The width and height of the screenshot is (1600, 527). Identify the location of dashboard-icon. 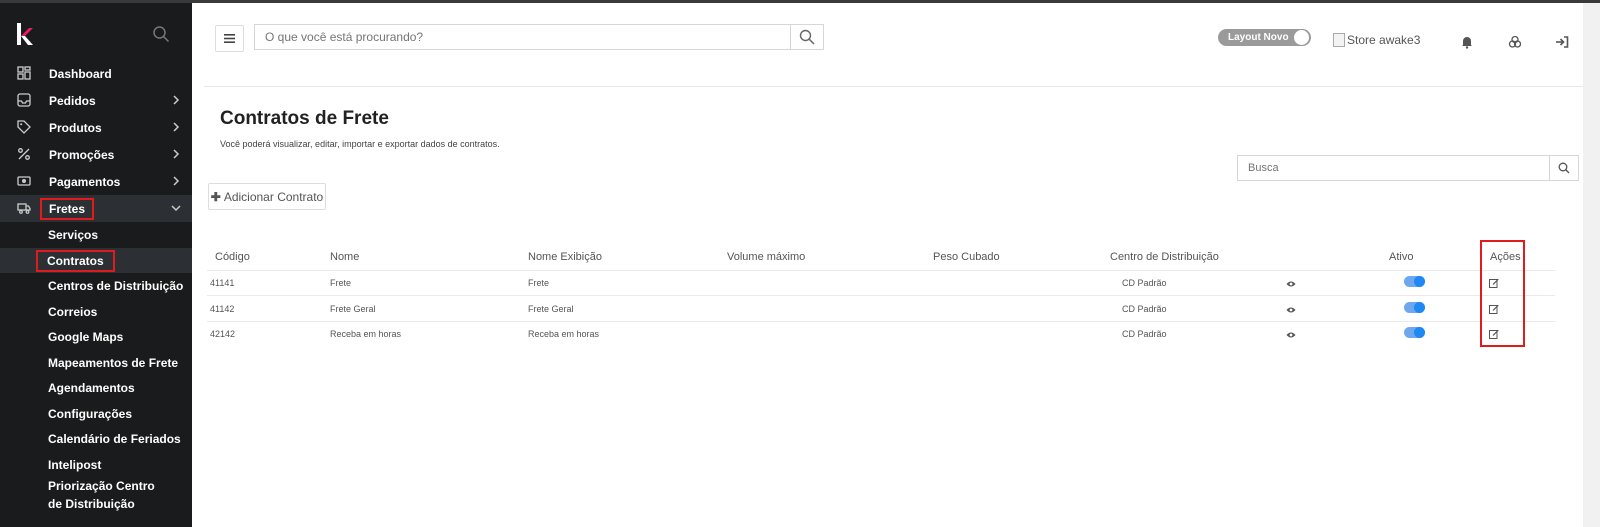
(24, 73).